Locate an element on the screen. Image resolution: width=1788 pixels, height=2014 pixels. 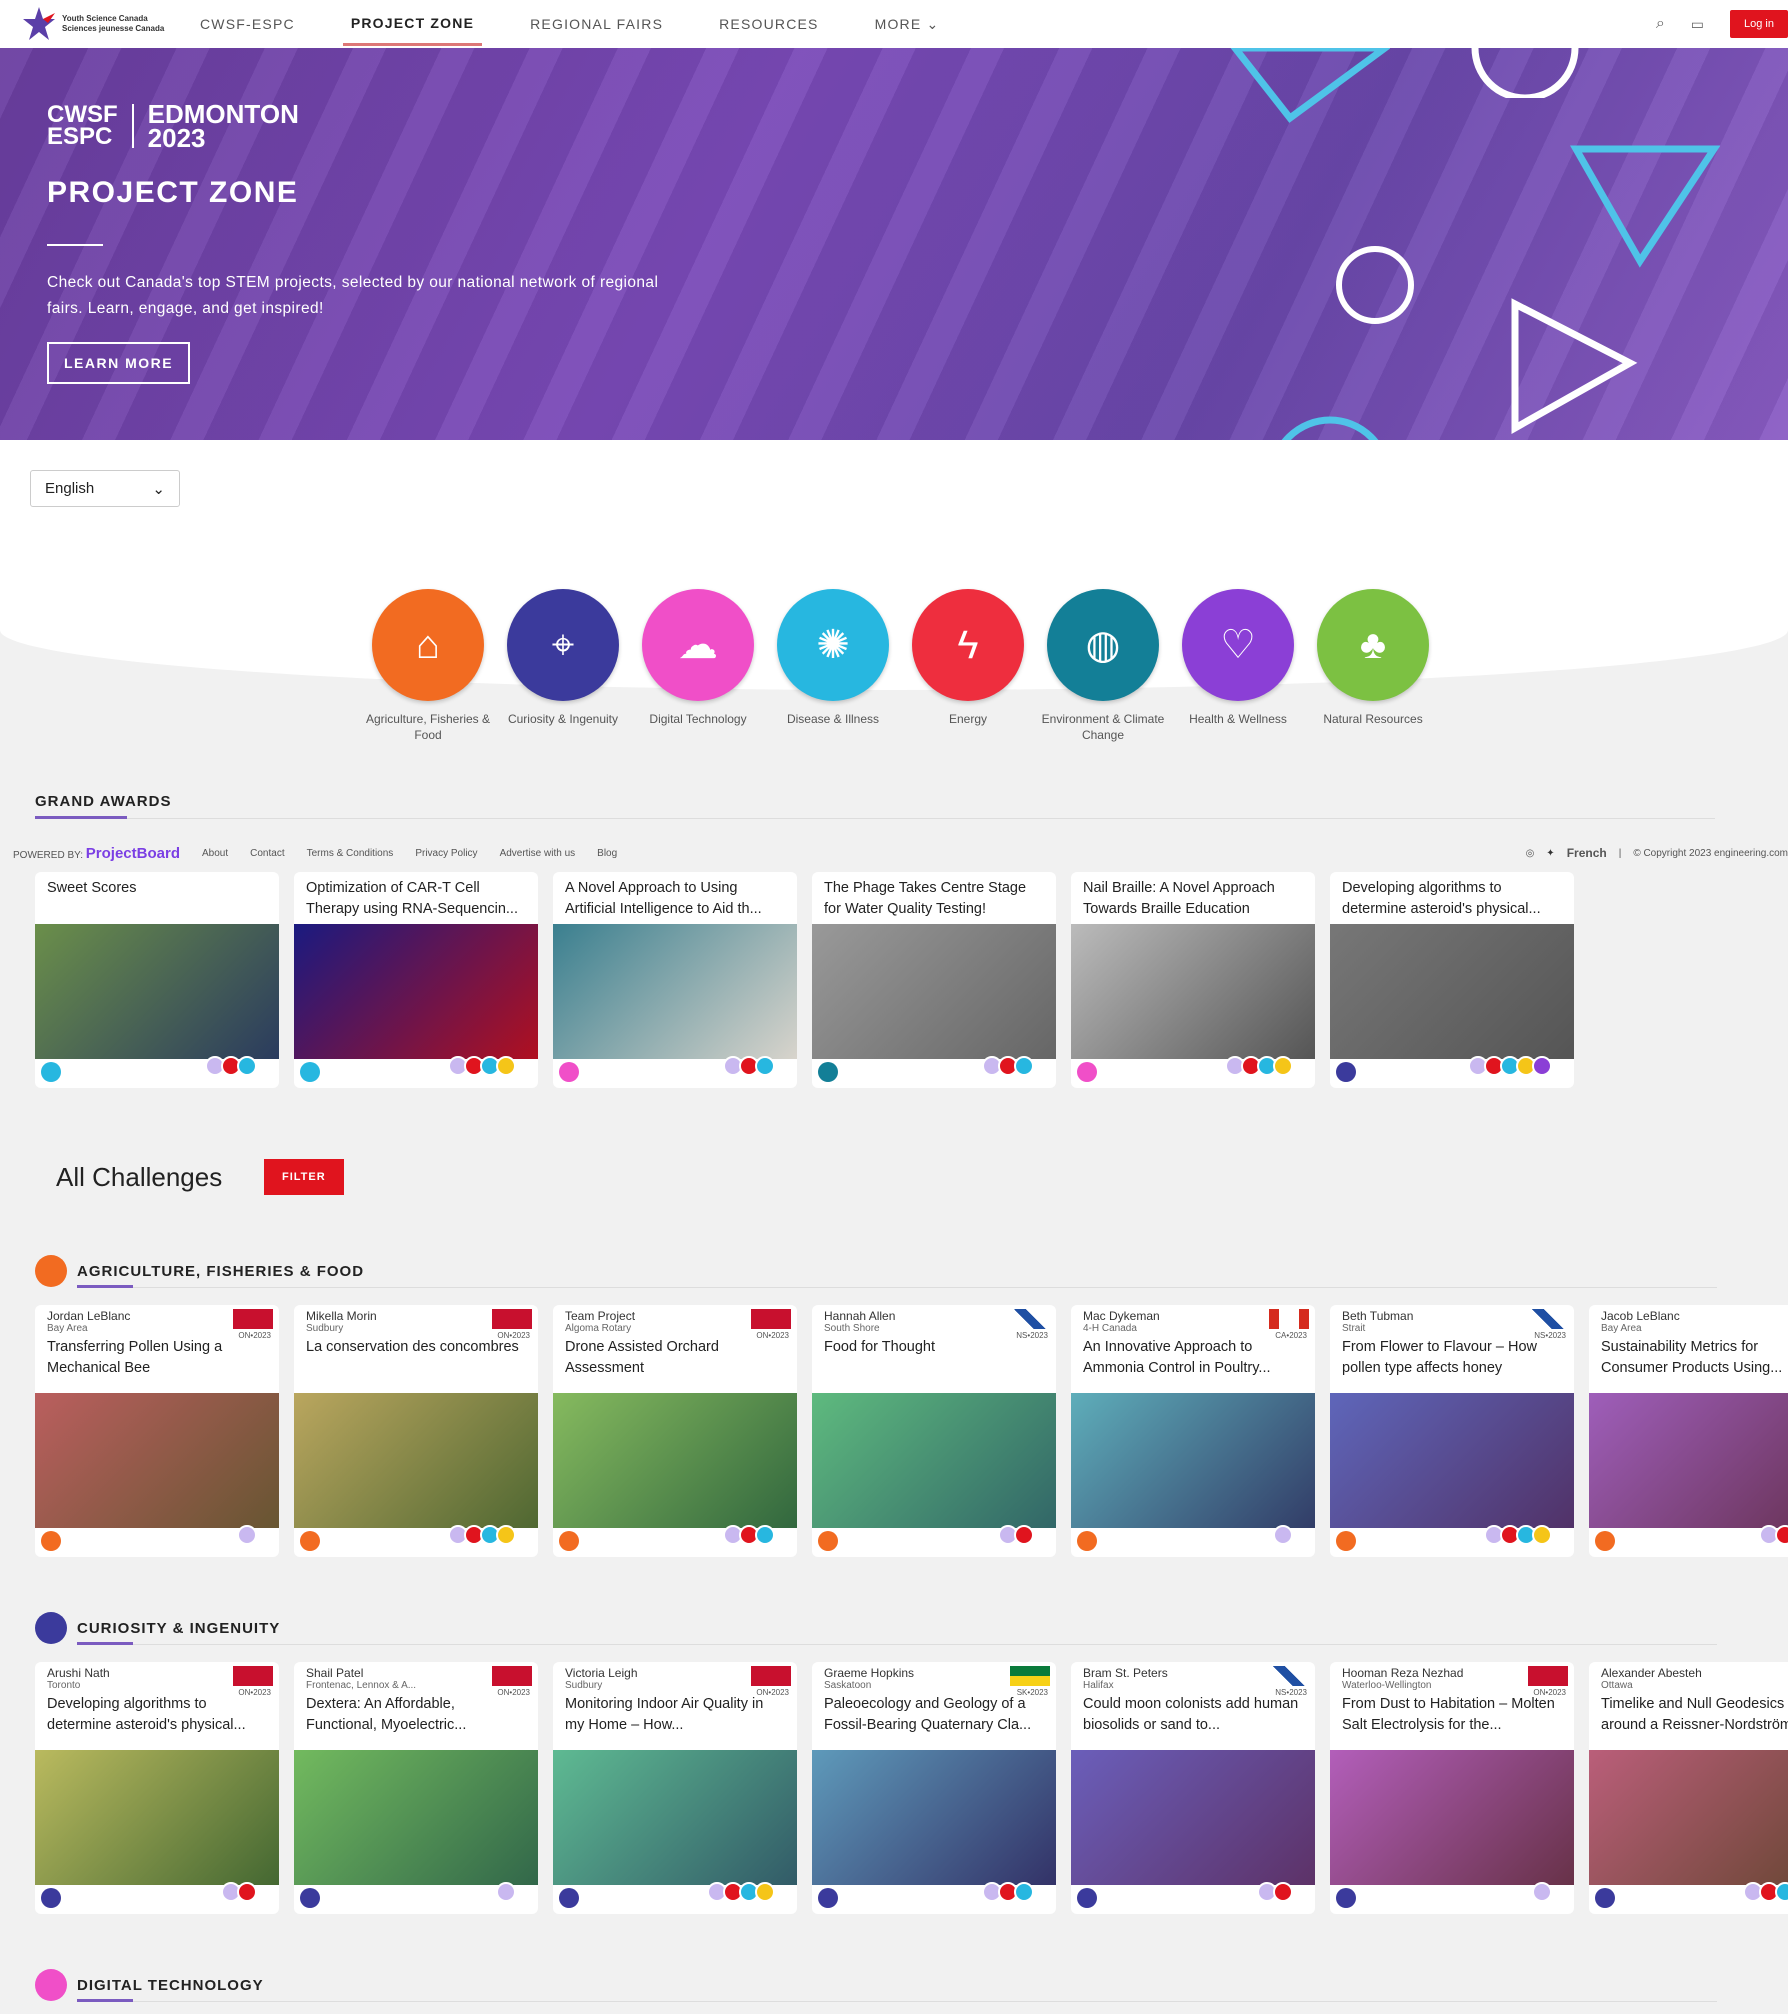
filter-button: FILTER is located at coordinates (304, 1177).